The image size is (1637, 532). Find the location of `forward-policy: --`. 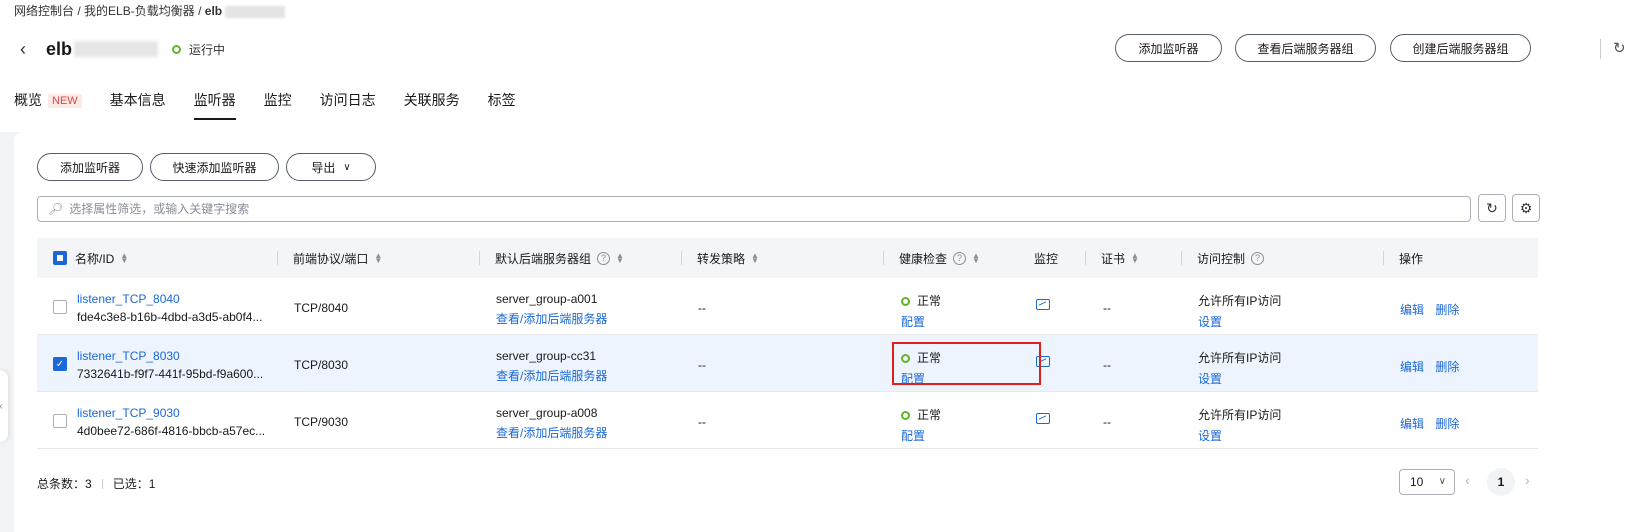

forward-policy: -- is located at coordinates (702, 365).